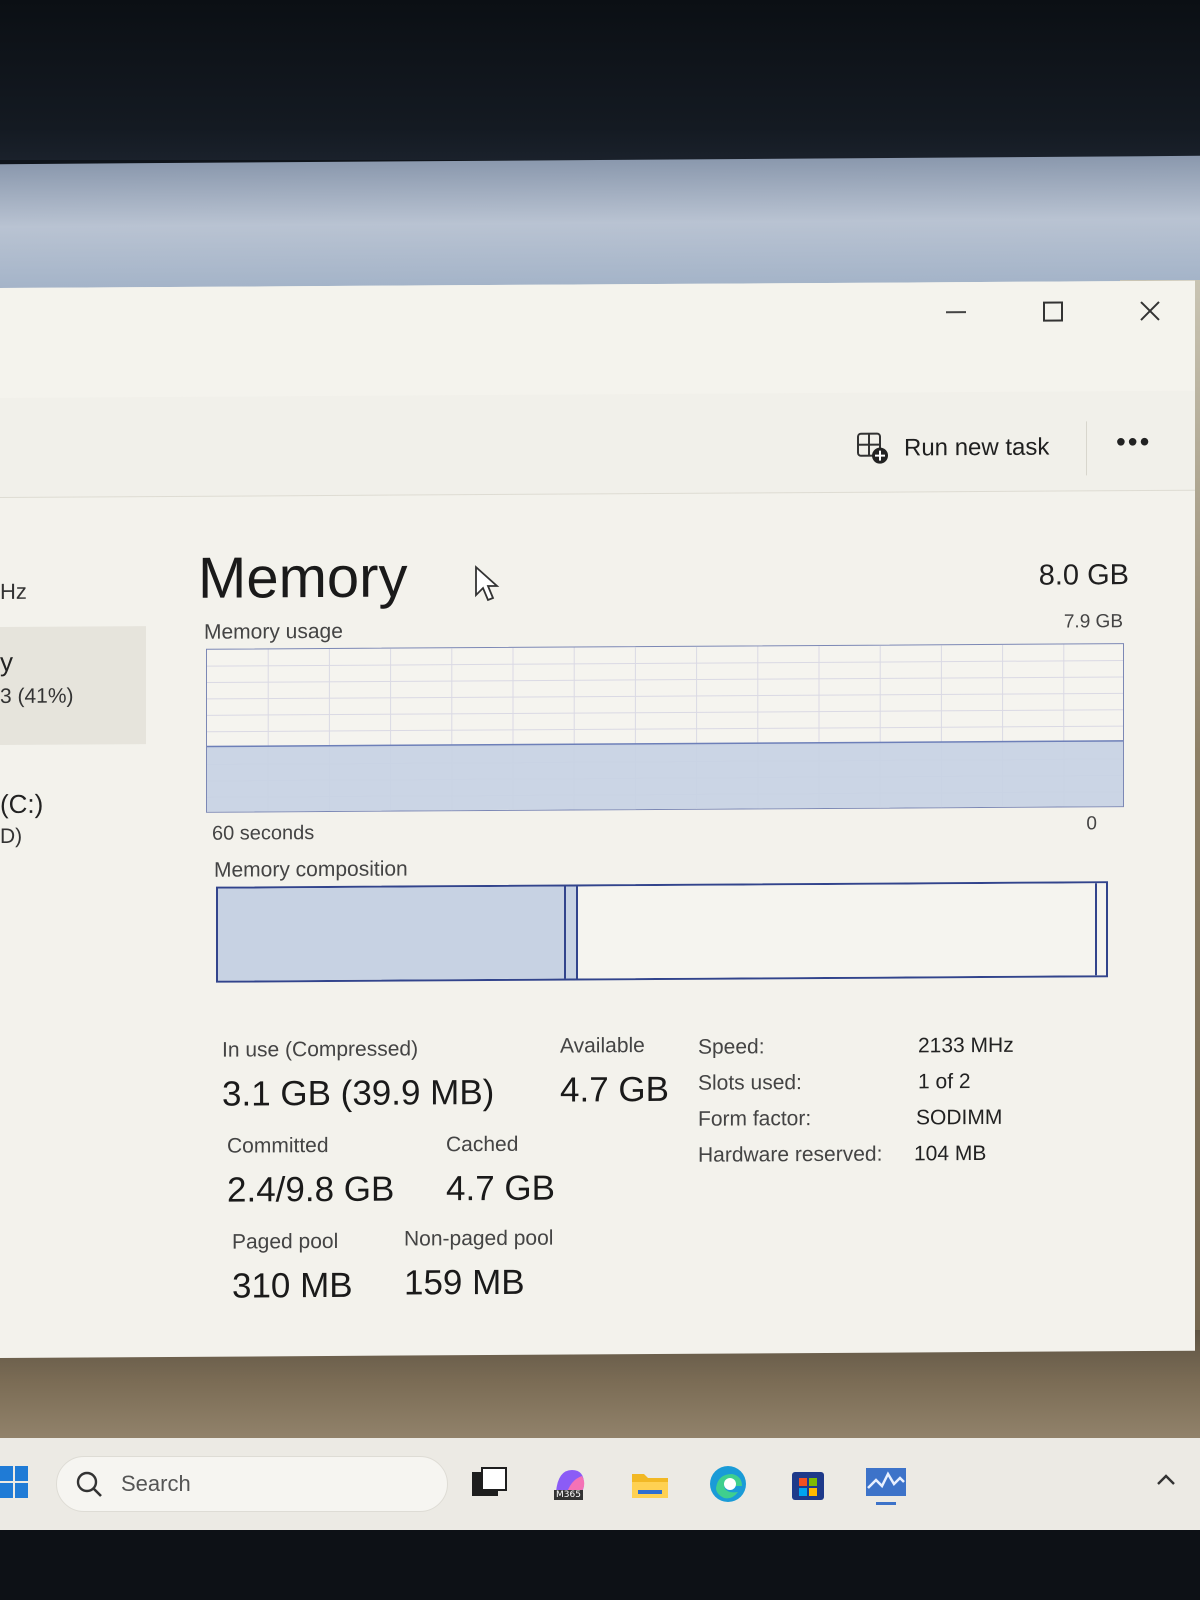  What do you see at coordinates (790, 1154) in the screenshot?
I see `hardware-reserved-label: Hardware reserved:` at bounding box center [790, 1154].